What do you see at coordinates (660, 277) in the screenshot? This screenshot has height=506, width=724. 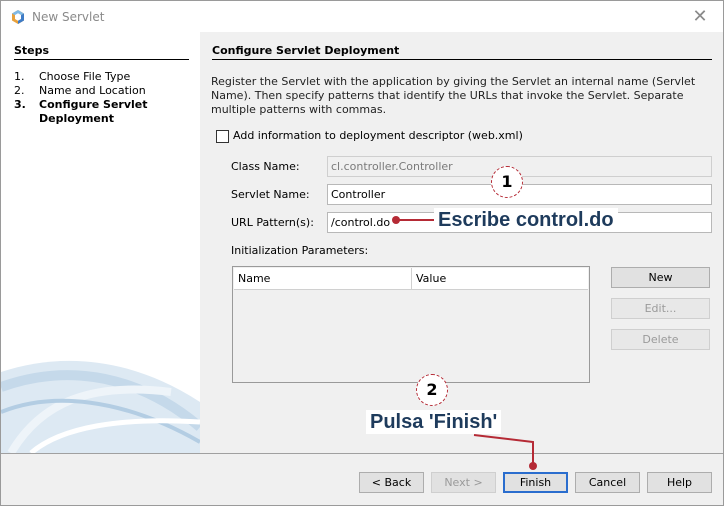 I see `new-button: New` at bounding box center [660, 277].